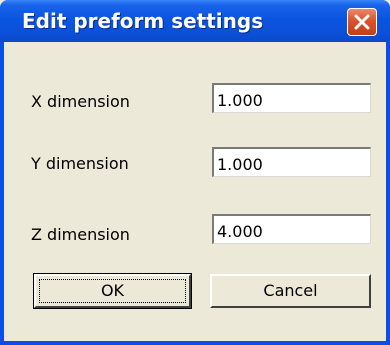 The height and width of the screenshot is (345, 390). I want to click on y-dimension-label: Y dimension, so click(80, 163).